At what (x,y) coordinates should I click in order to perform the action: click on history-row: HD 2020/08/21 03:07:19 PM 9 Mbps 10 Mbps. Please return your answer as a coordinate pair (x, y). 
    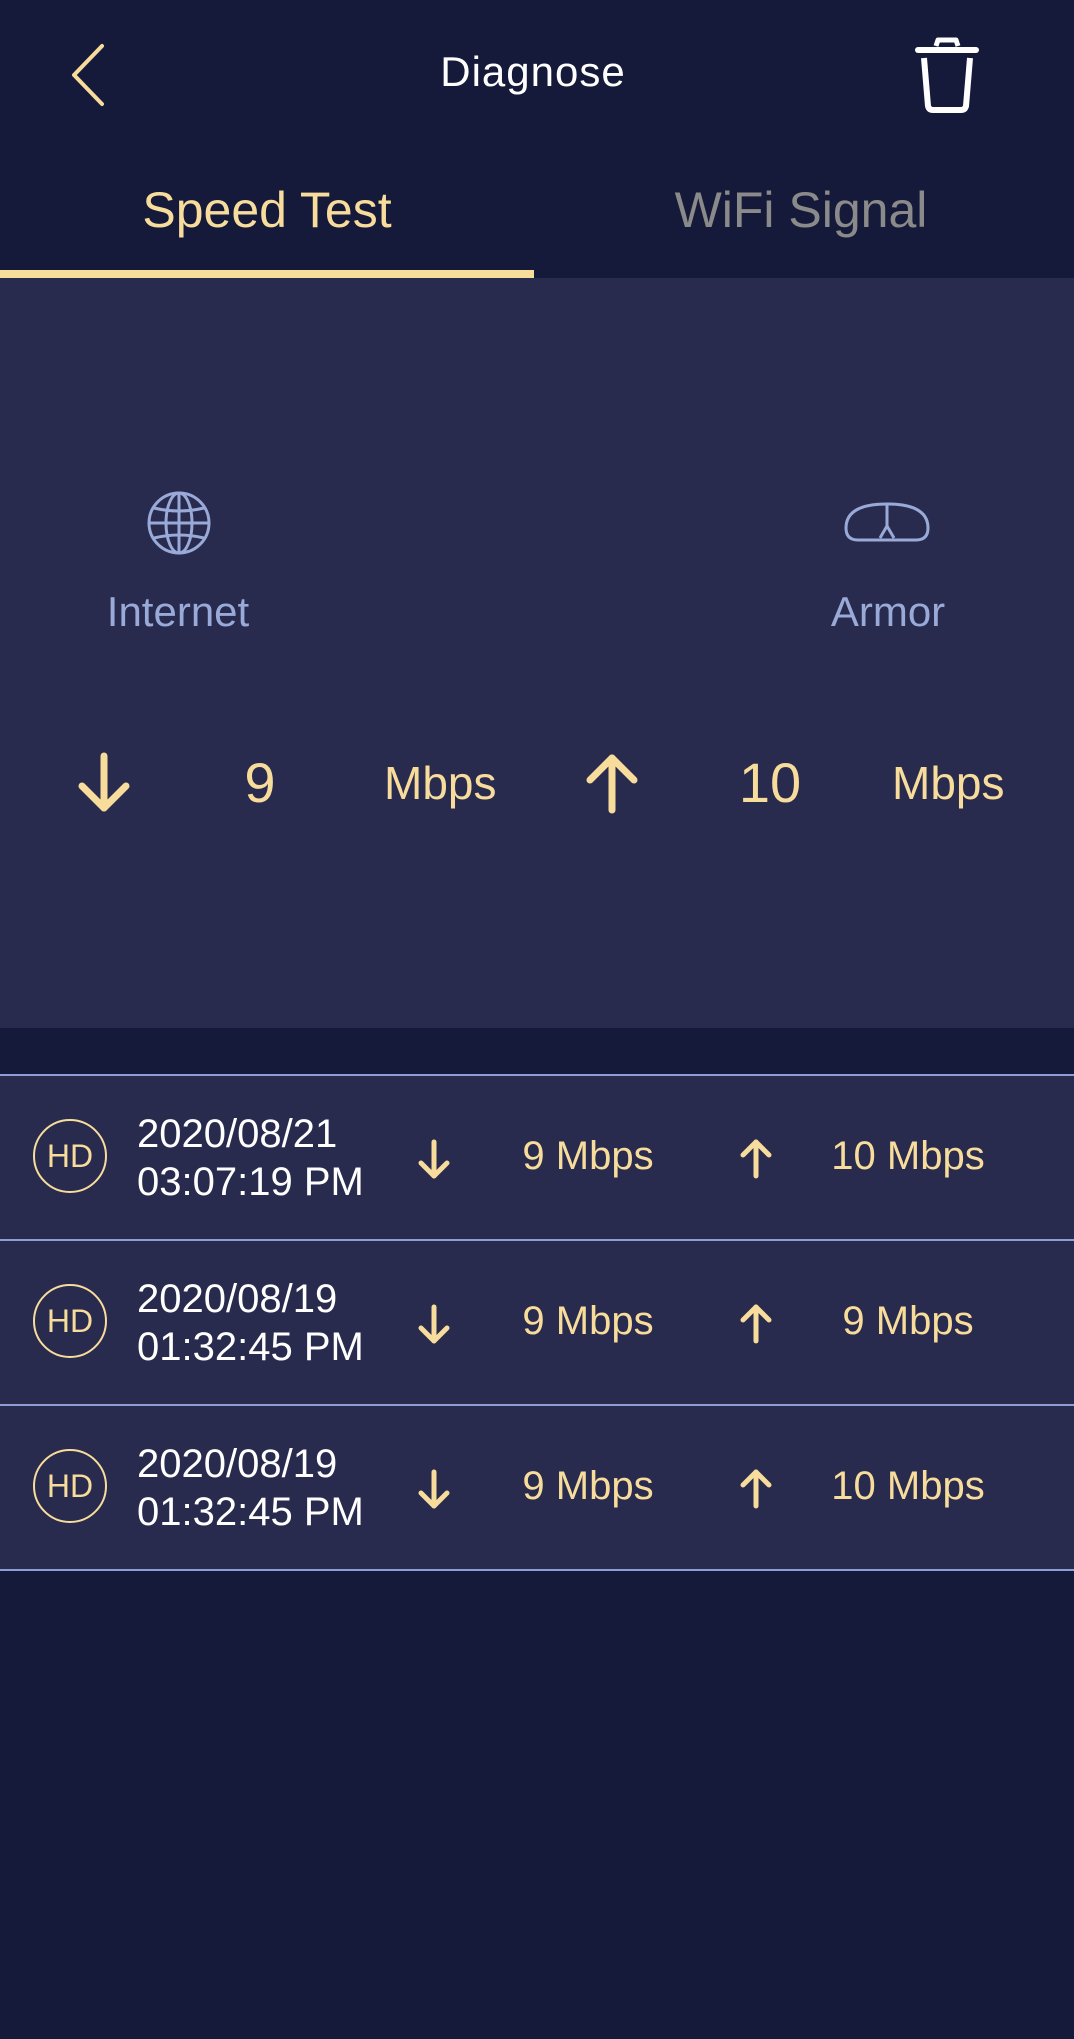
    Looking at the image, I should click on (537, 1156).